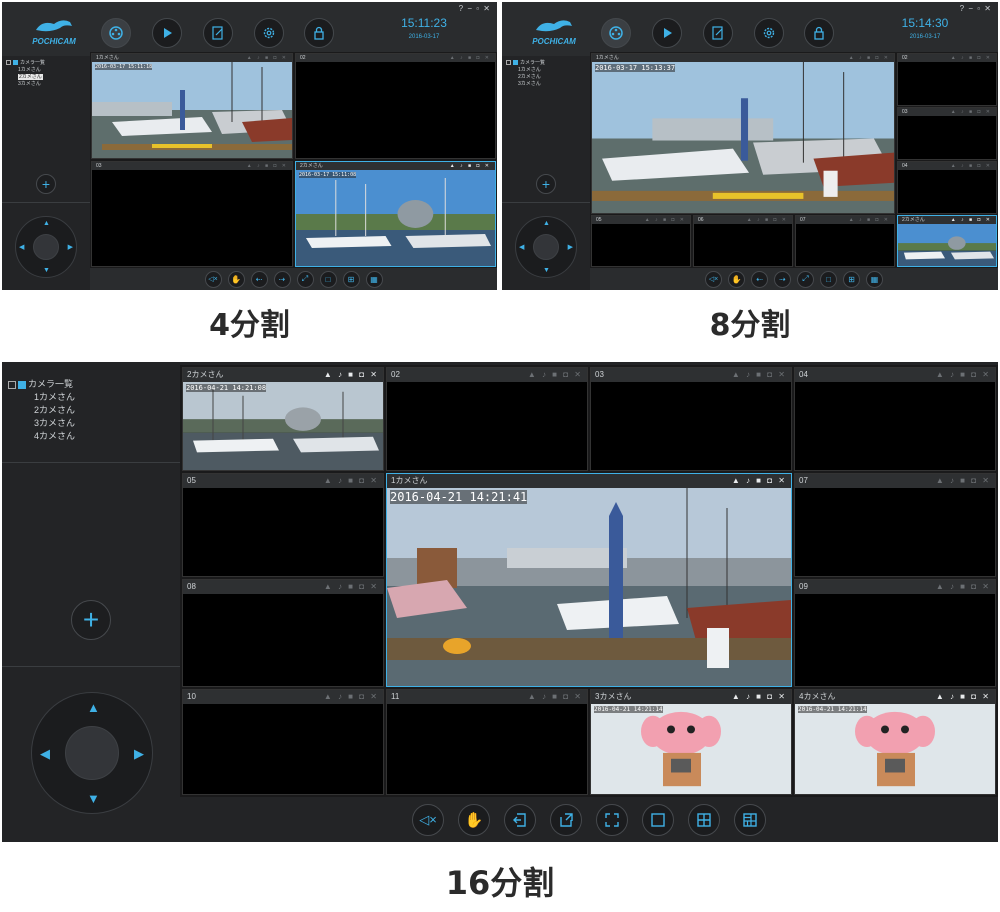 The height and width of the screenshot is (912, 1000). I want to click on export-button: ⇢, so click(782, 279).